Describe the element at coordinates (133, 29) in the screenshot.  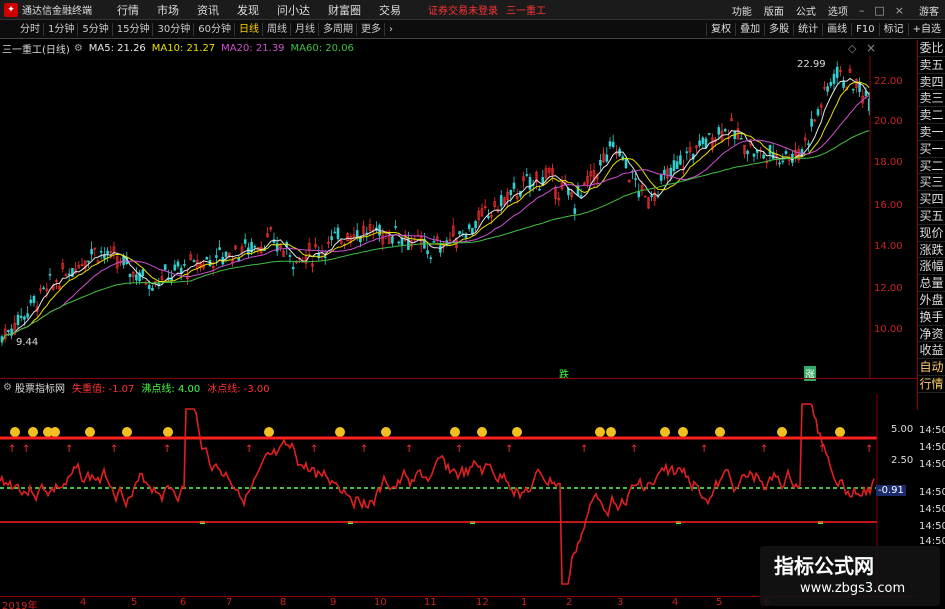
I see `period-15min: 15分钟` at that location.